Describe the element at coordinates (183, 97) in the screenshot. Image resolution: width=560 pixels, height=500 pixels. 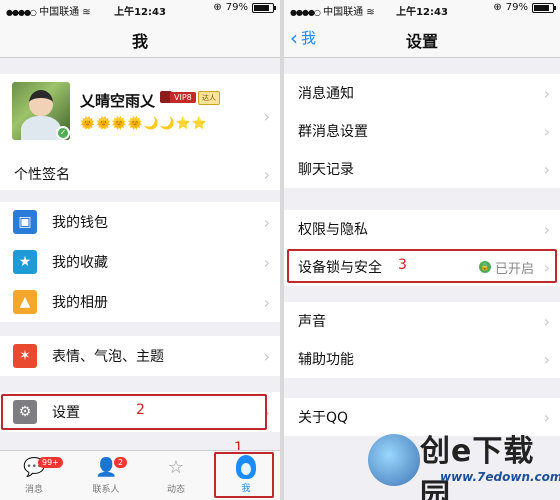
I see `vip-badge: VIP8` at that location.